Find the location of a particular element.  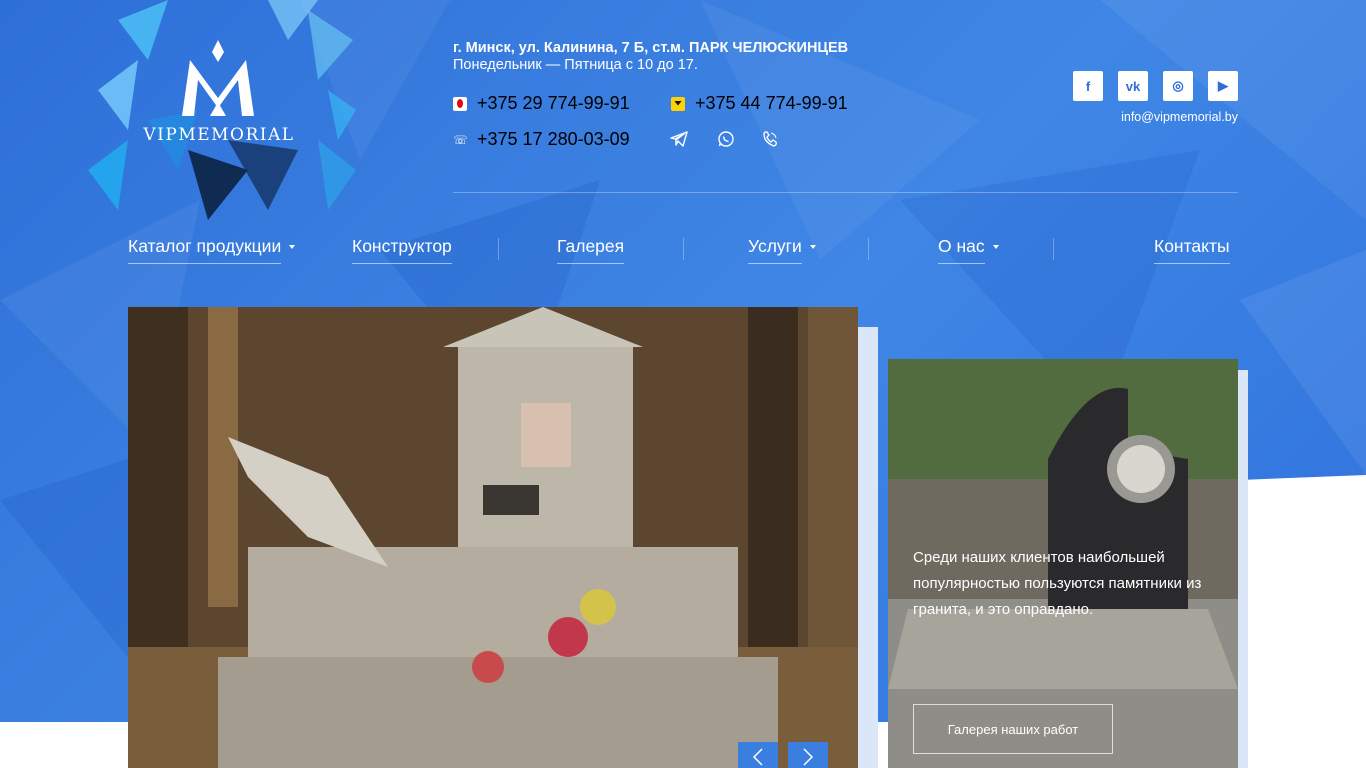

logo-text: VIPMEMORIAL is located at coordinates (219, 135).